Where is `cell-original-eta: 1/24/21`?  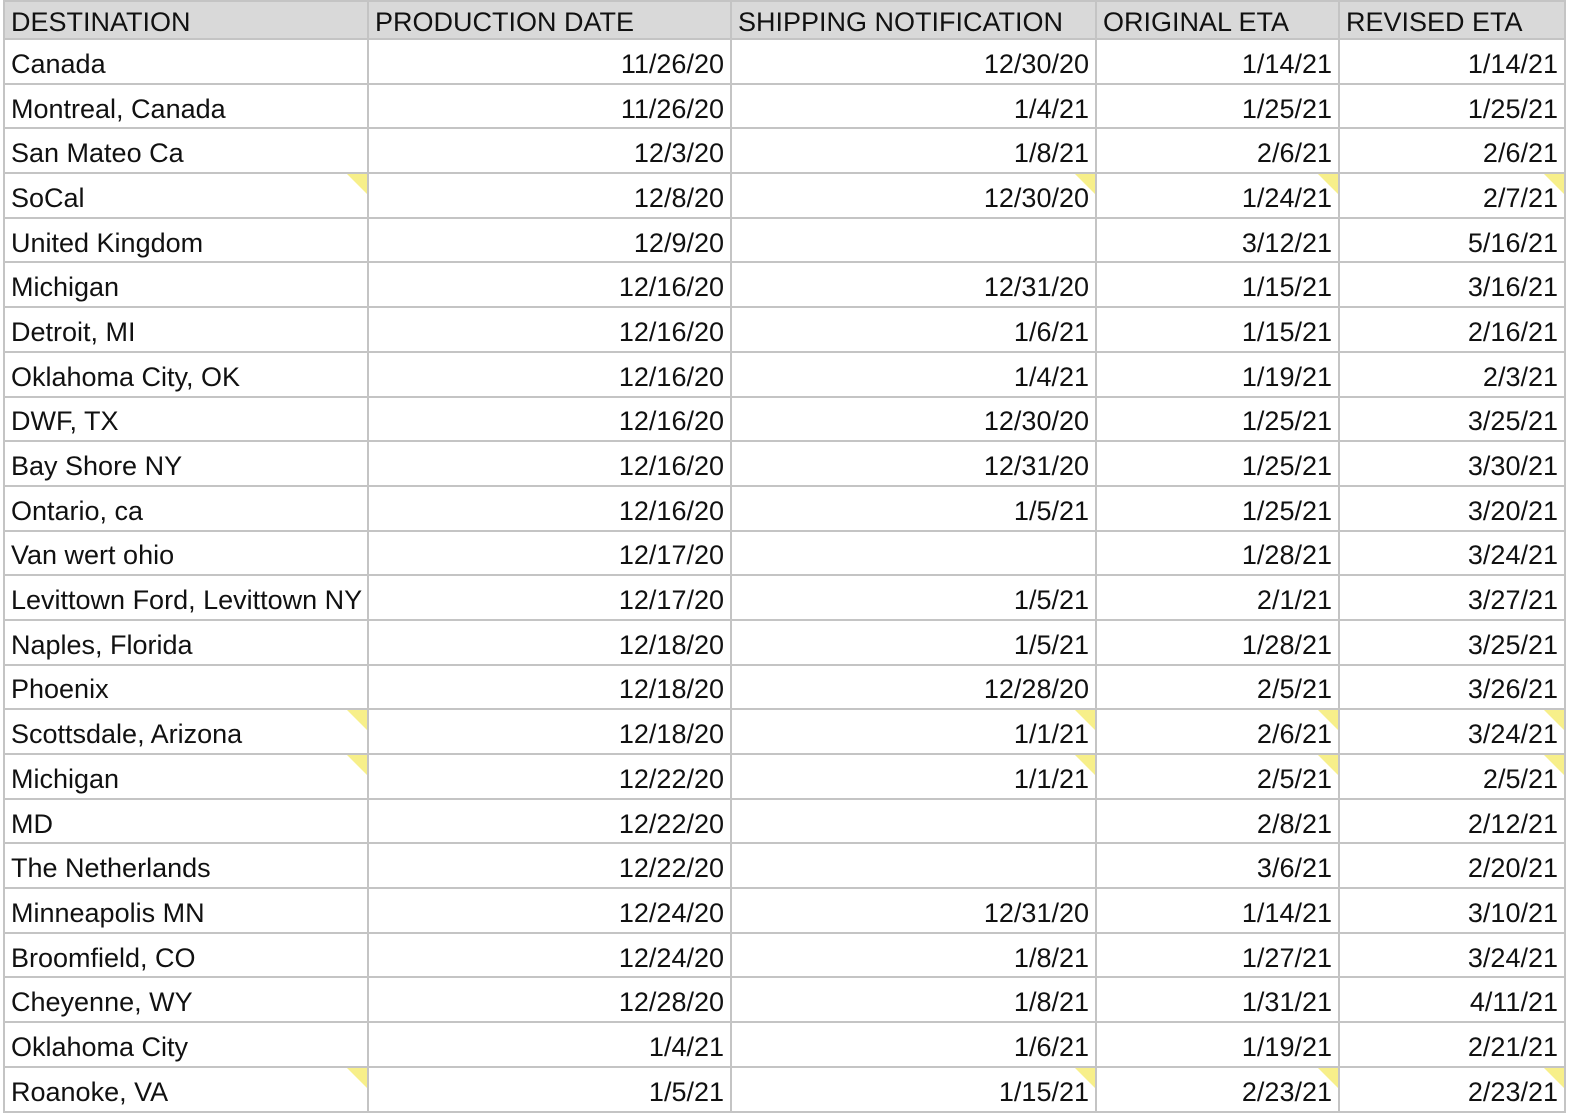
cell-original-eta: 1/24/21 is located at coordinates (1217, 195).